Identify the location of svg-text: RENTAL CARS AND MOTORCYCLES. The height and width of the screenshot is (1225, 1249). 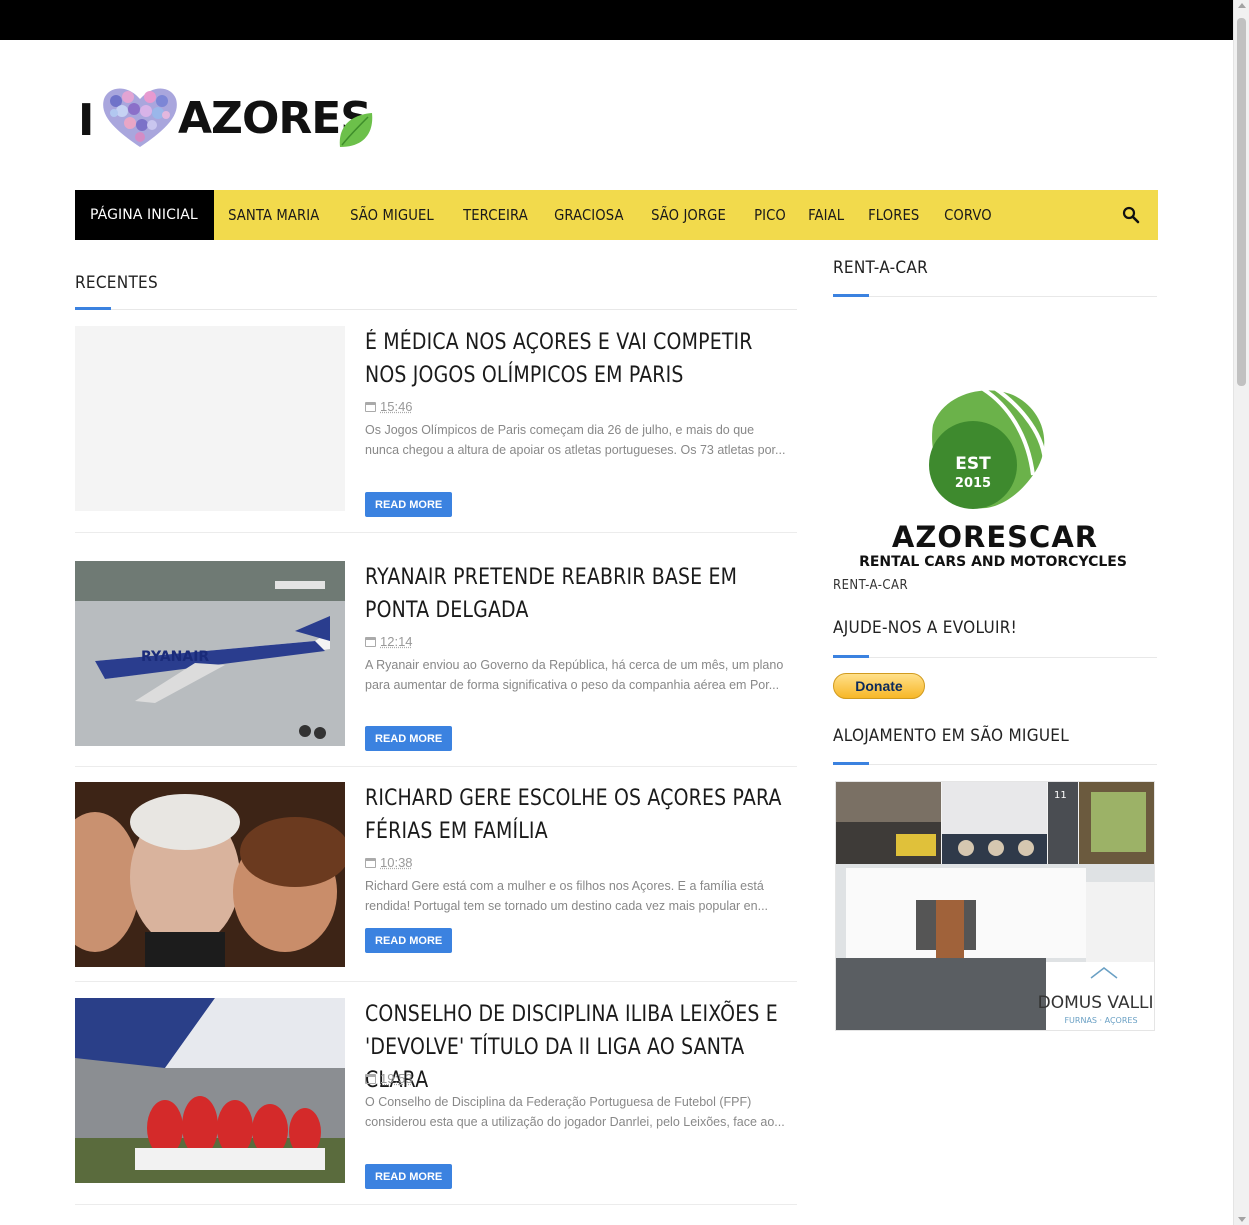
(993, 562).